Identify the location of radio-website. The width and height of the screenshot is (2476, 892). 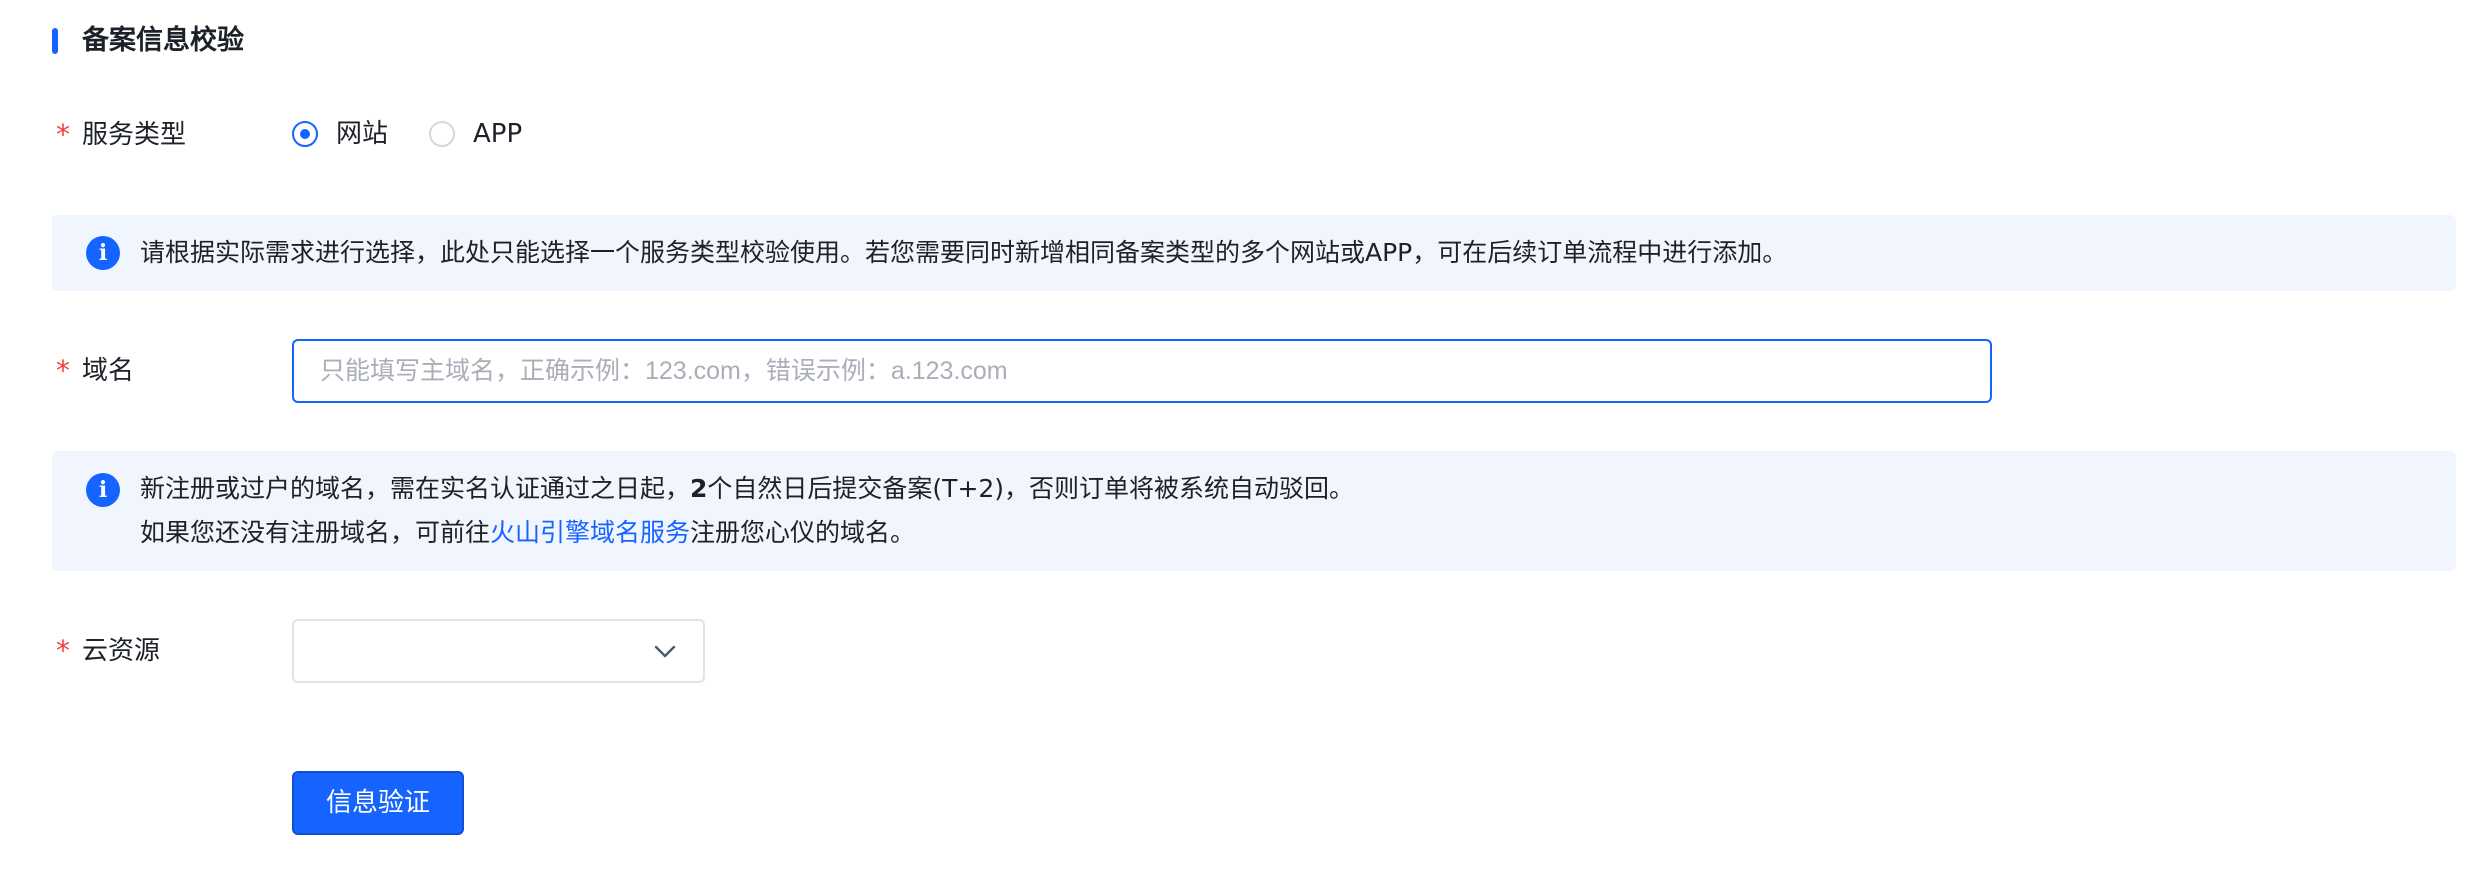
(305, 134).